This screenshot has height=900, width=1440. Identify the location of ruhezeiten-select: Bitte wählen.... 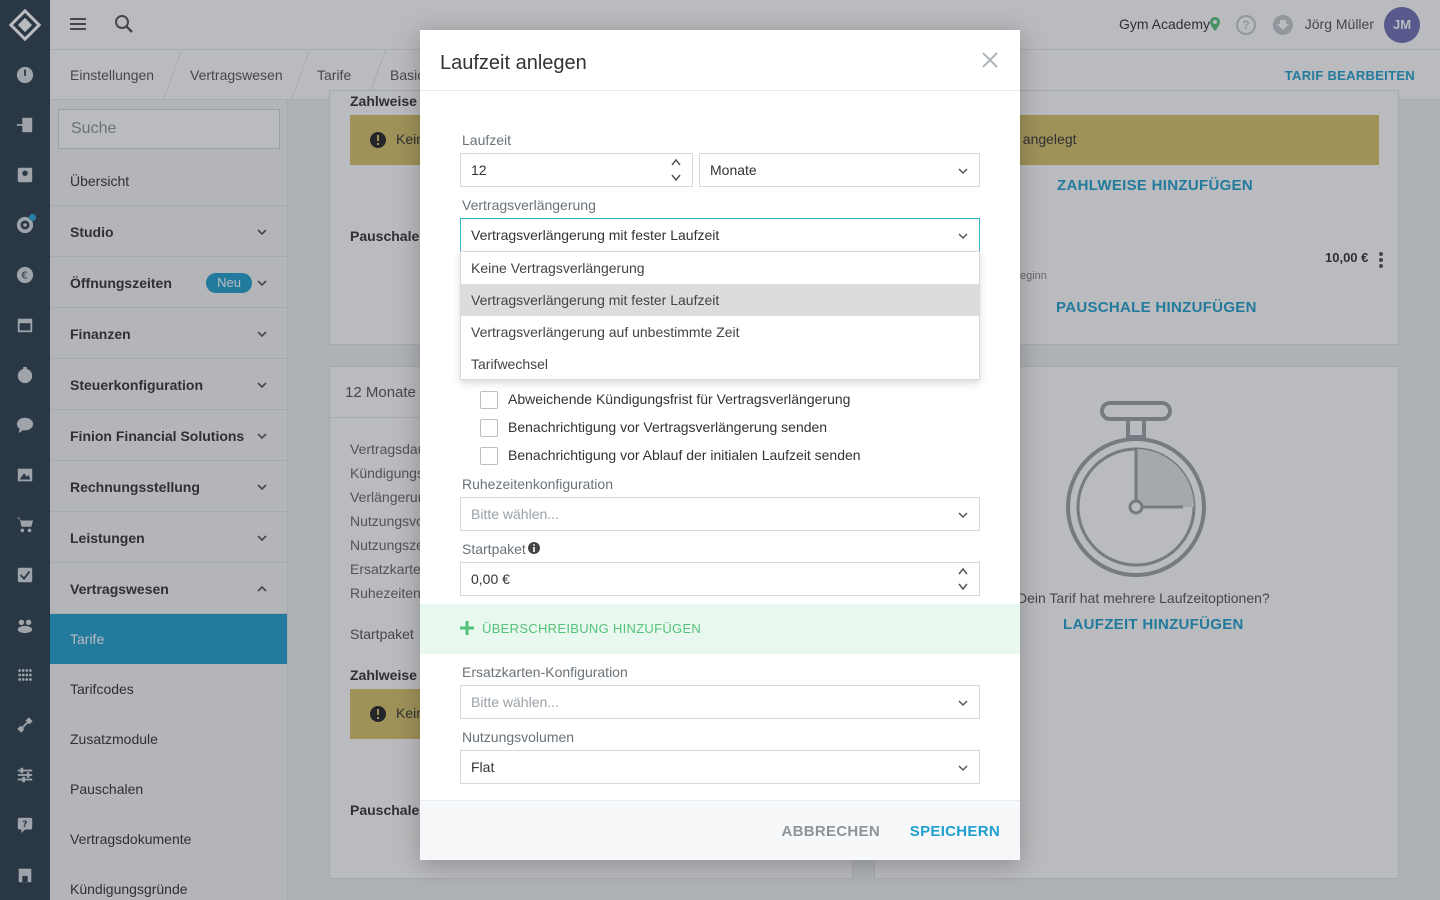
(720, 514).